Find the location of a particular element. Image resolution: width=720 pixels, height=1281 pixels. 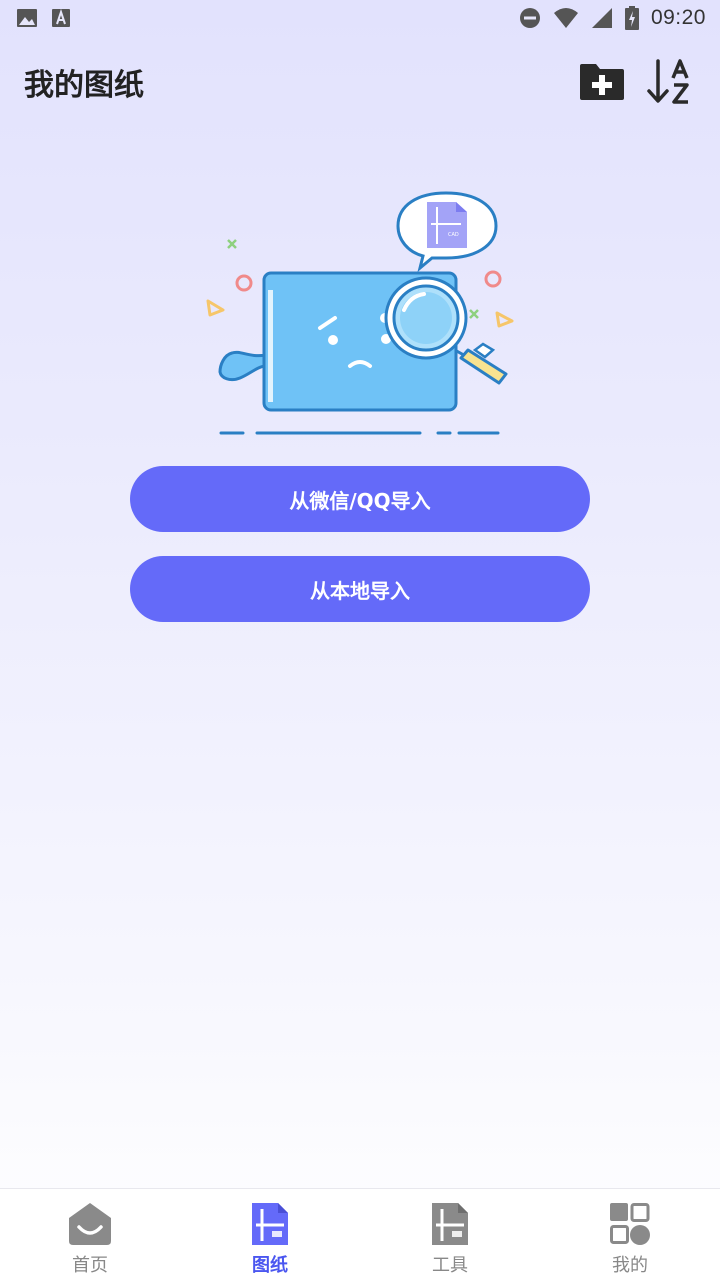

triangle-icon-right is located at coordinates (504, 319).